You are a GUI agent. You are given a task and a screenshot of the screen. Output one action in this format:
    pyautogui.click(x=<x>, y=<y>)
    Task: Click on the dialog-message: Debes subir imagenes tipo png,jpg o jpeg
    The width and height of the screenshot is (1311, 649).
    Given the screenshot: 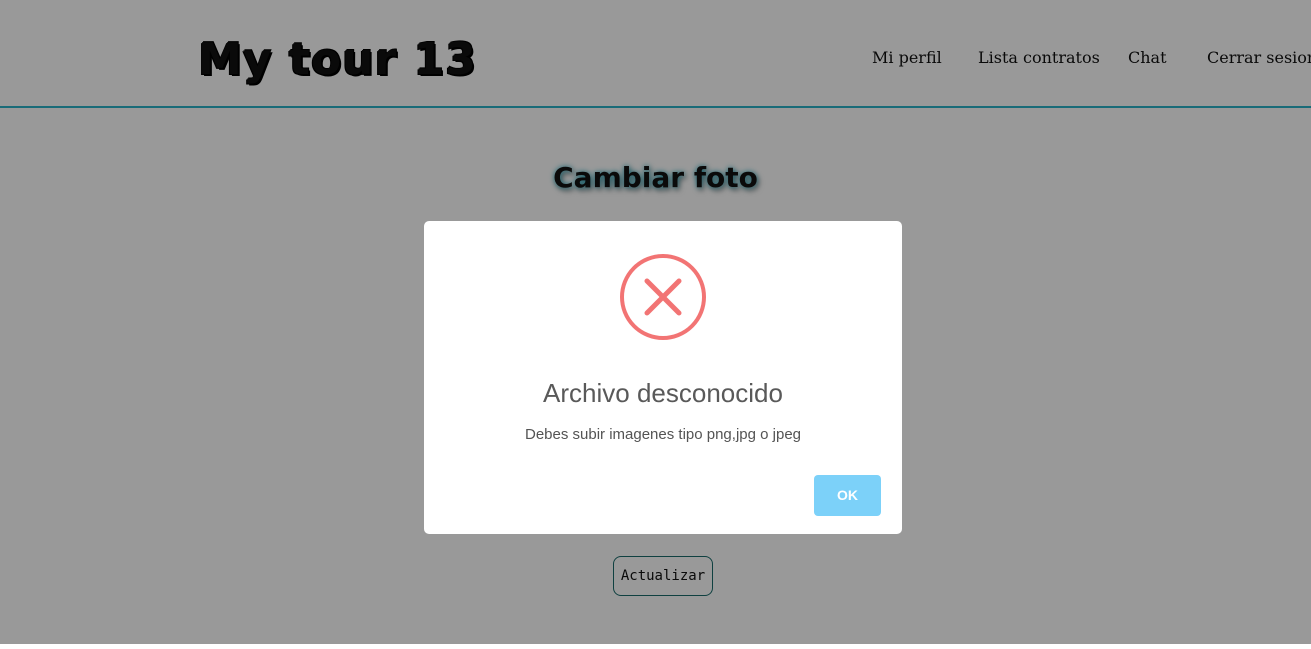 What is the action you would take?
    pyautogui.click(x=662, y=434)
    